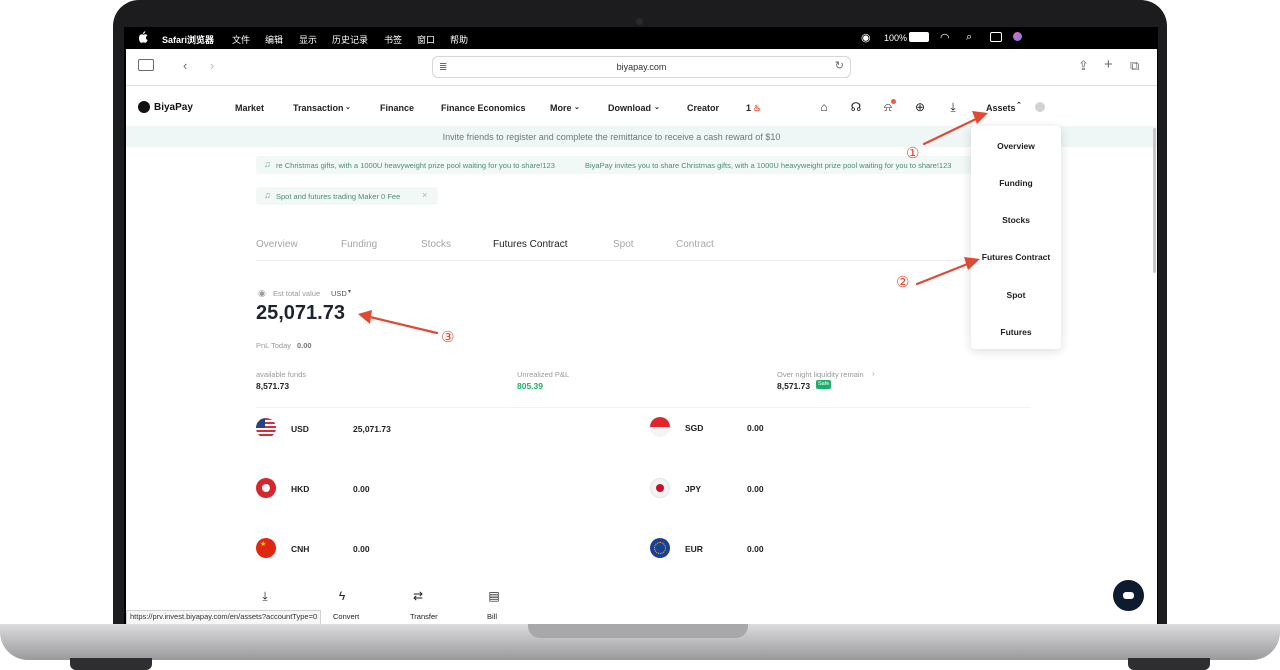 Image resolution: width=1280 pixels, height=670 pixels. I want to click on annotation-number: ②, so click(903, 282).